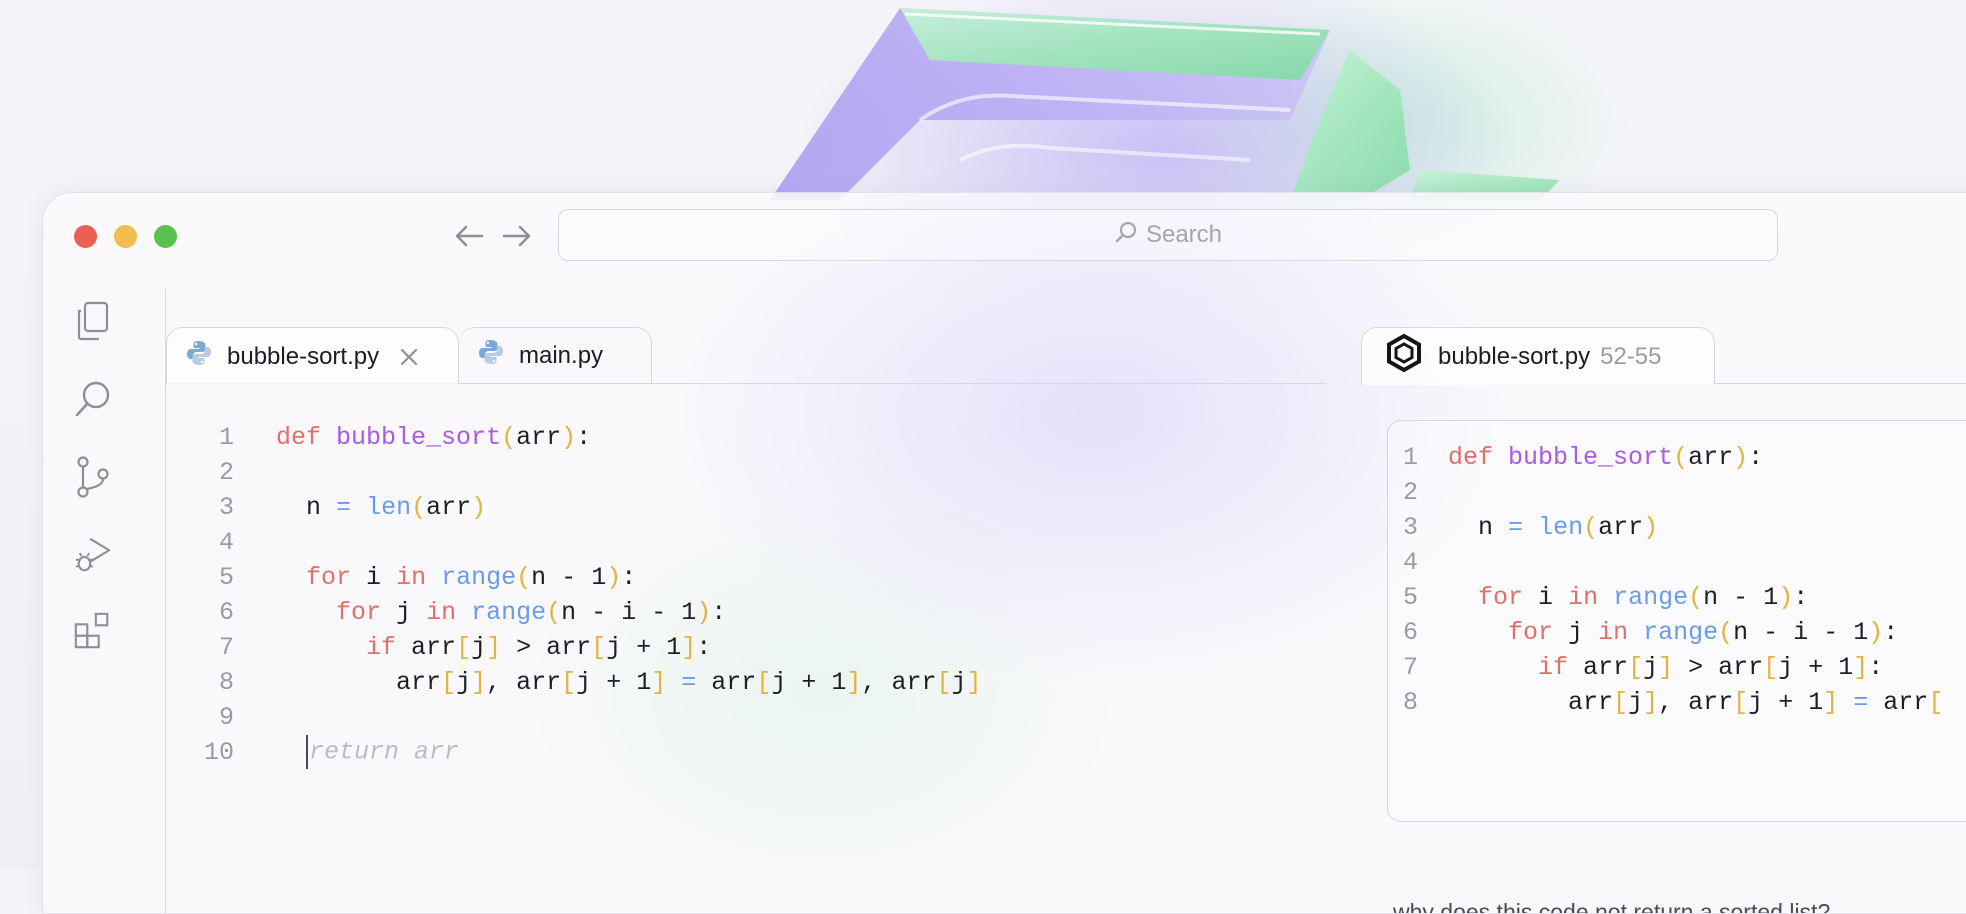  I want to click on line-code: arr[j], arr[j + 1] = arr[, so click(1756, 702).